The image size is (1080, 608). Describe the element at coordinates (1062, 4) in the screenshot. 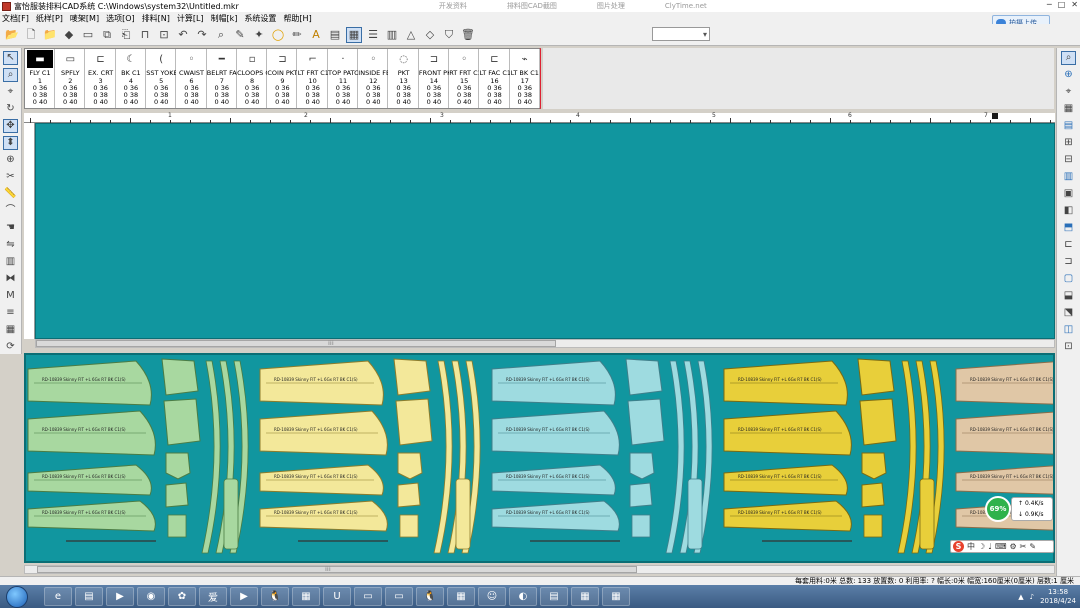

I see `maximize-button: □` at that location.